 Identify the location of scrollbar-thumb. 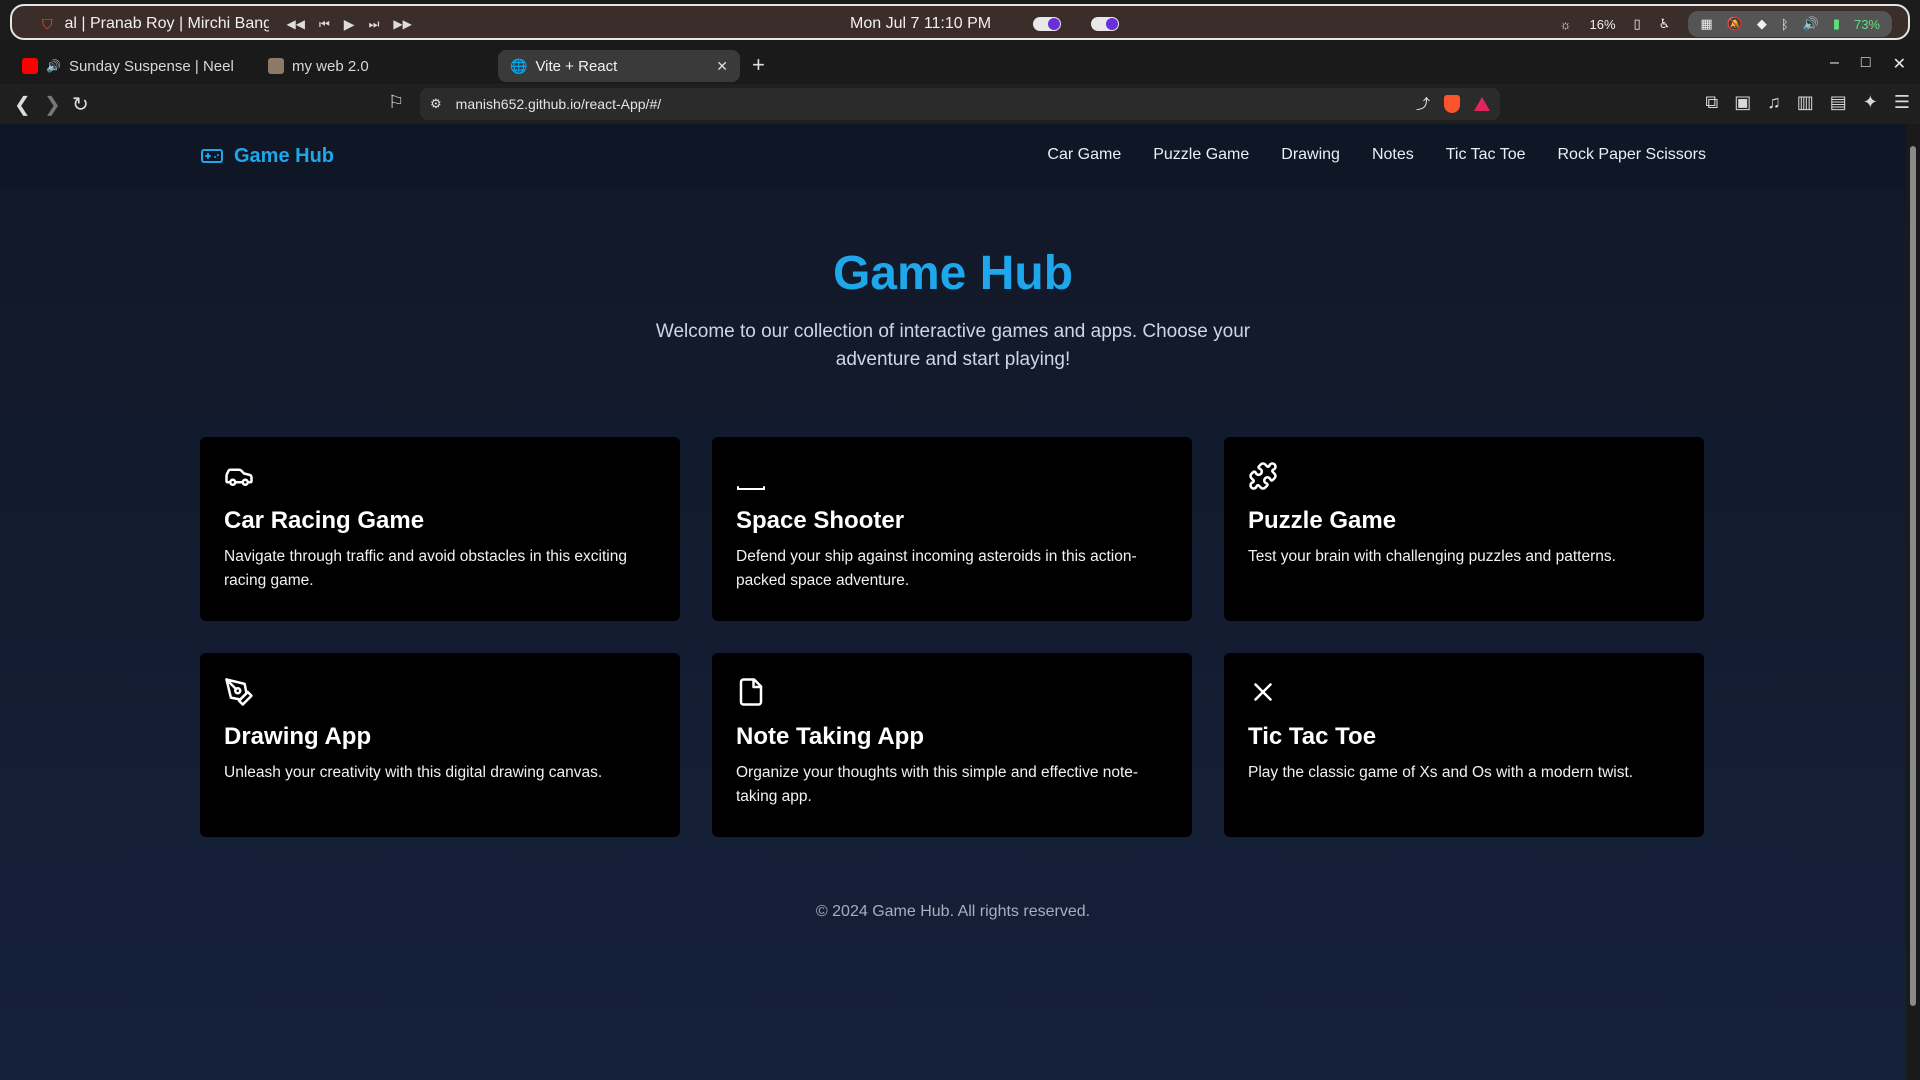
(1913, 576).